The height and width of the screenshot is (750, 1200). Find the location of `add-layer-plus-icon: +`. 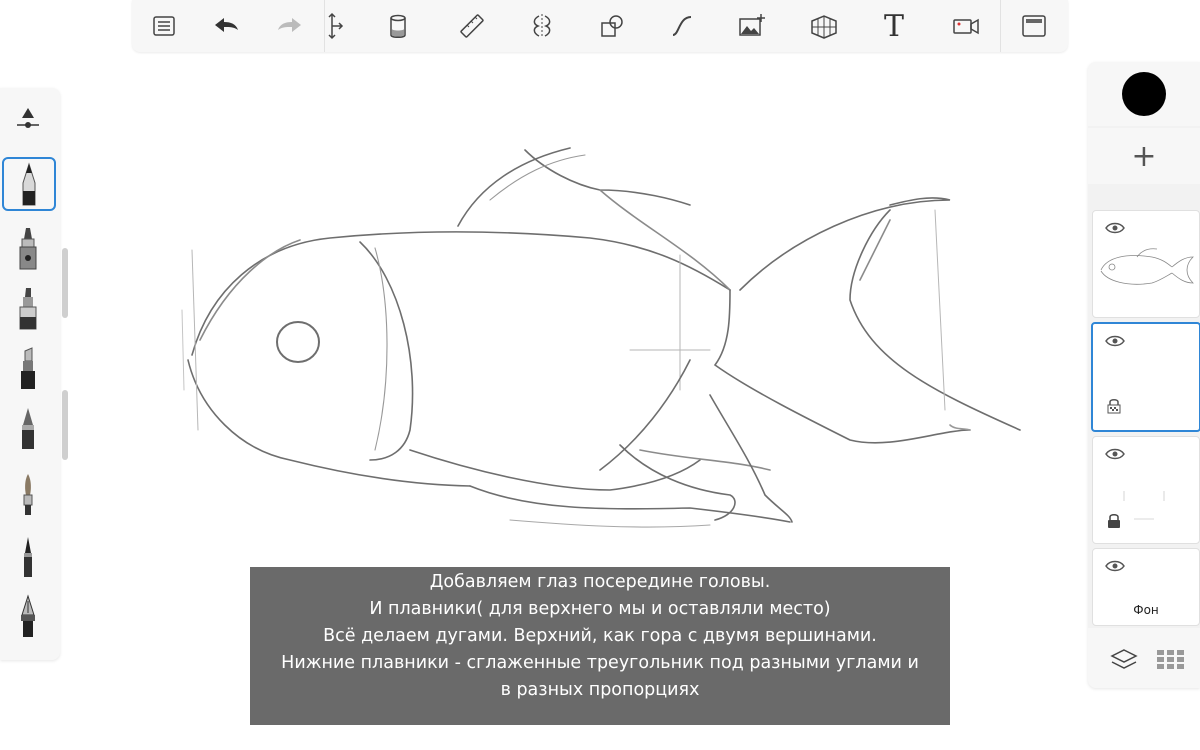

add-layer-plus-icon: + is located at coordinates (1144, 156).